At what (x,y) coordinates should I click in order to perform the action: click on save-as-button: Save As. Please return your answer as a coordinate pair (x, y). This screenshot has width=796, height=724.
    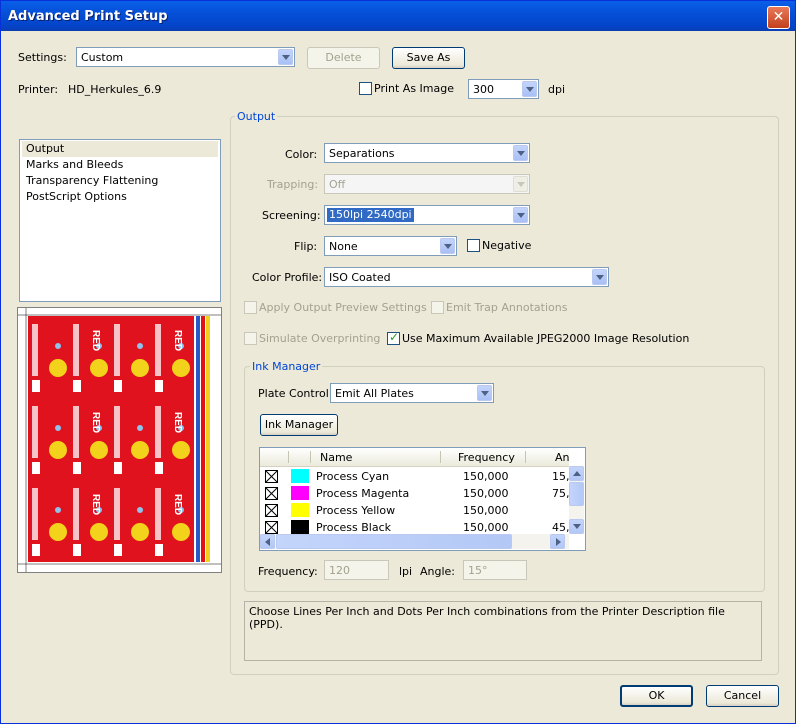
    Looking at the image, I should click on (428, 58).